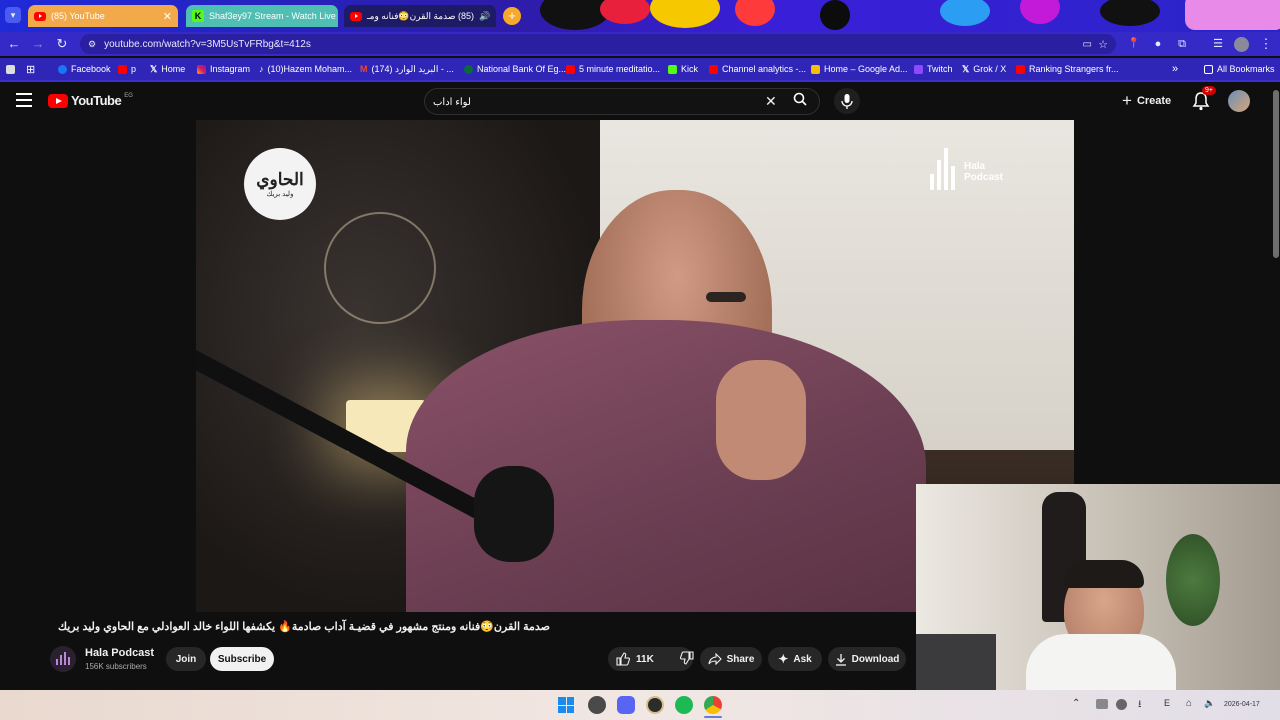 This screenshot has width=1280, height=720. What do you see at coordinates (713, 705) in the screenshot?
I see `chrome-app-icon` at bounding box center [713, 705].